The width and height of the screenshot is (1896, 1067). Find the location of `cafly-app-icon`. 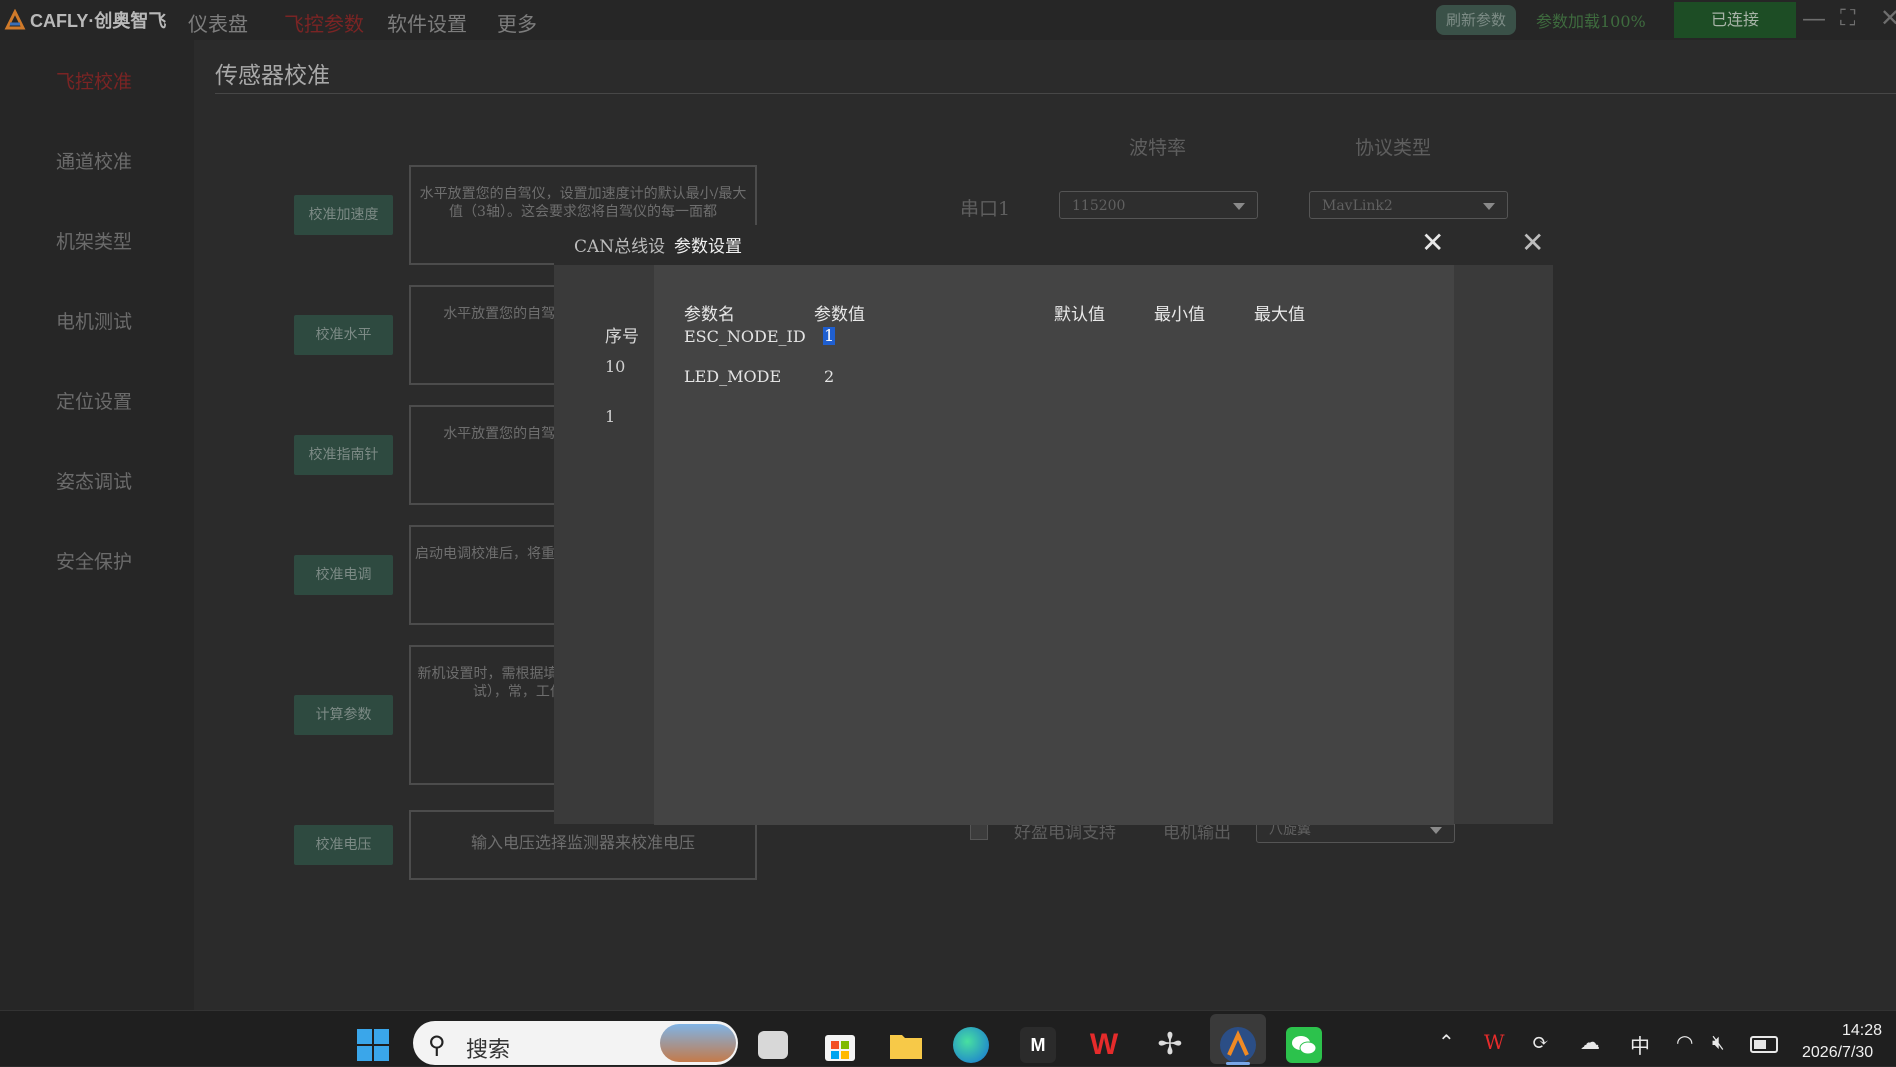

cafly-app-icon is located at coordinates (1238, 1045).